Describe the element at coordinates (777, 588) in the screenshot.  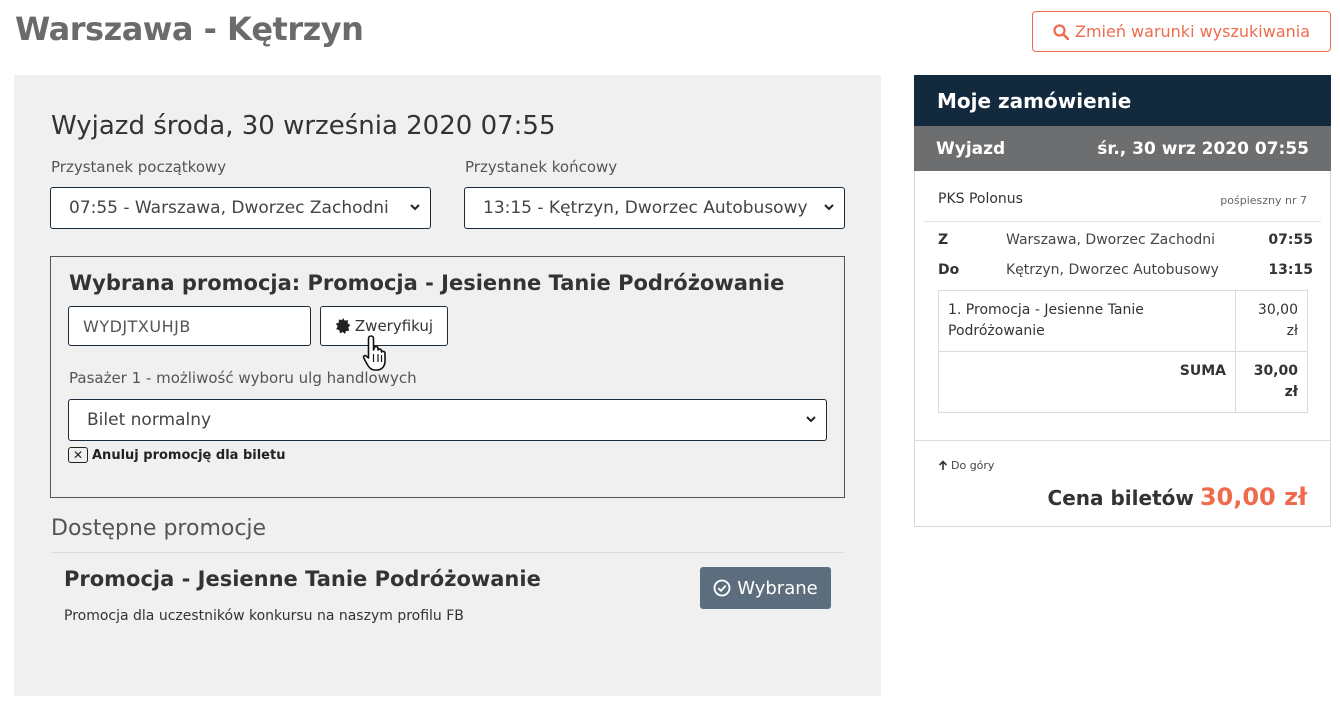
I see `chosen-promo-label: Wybrane` at that location.